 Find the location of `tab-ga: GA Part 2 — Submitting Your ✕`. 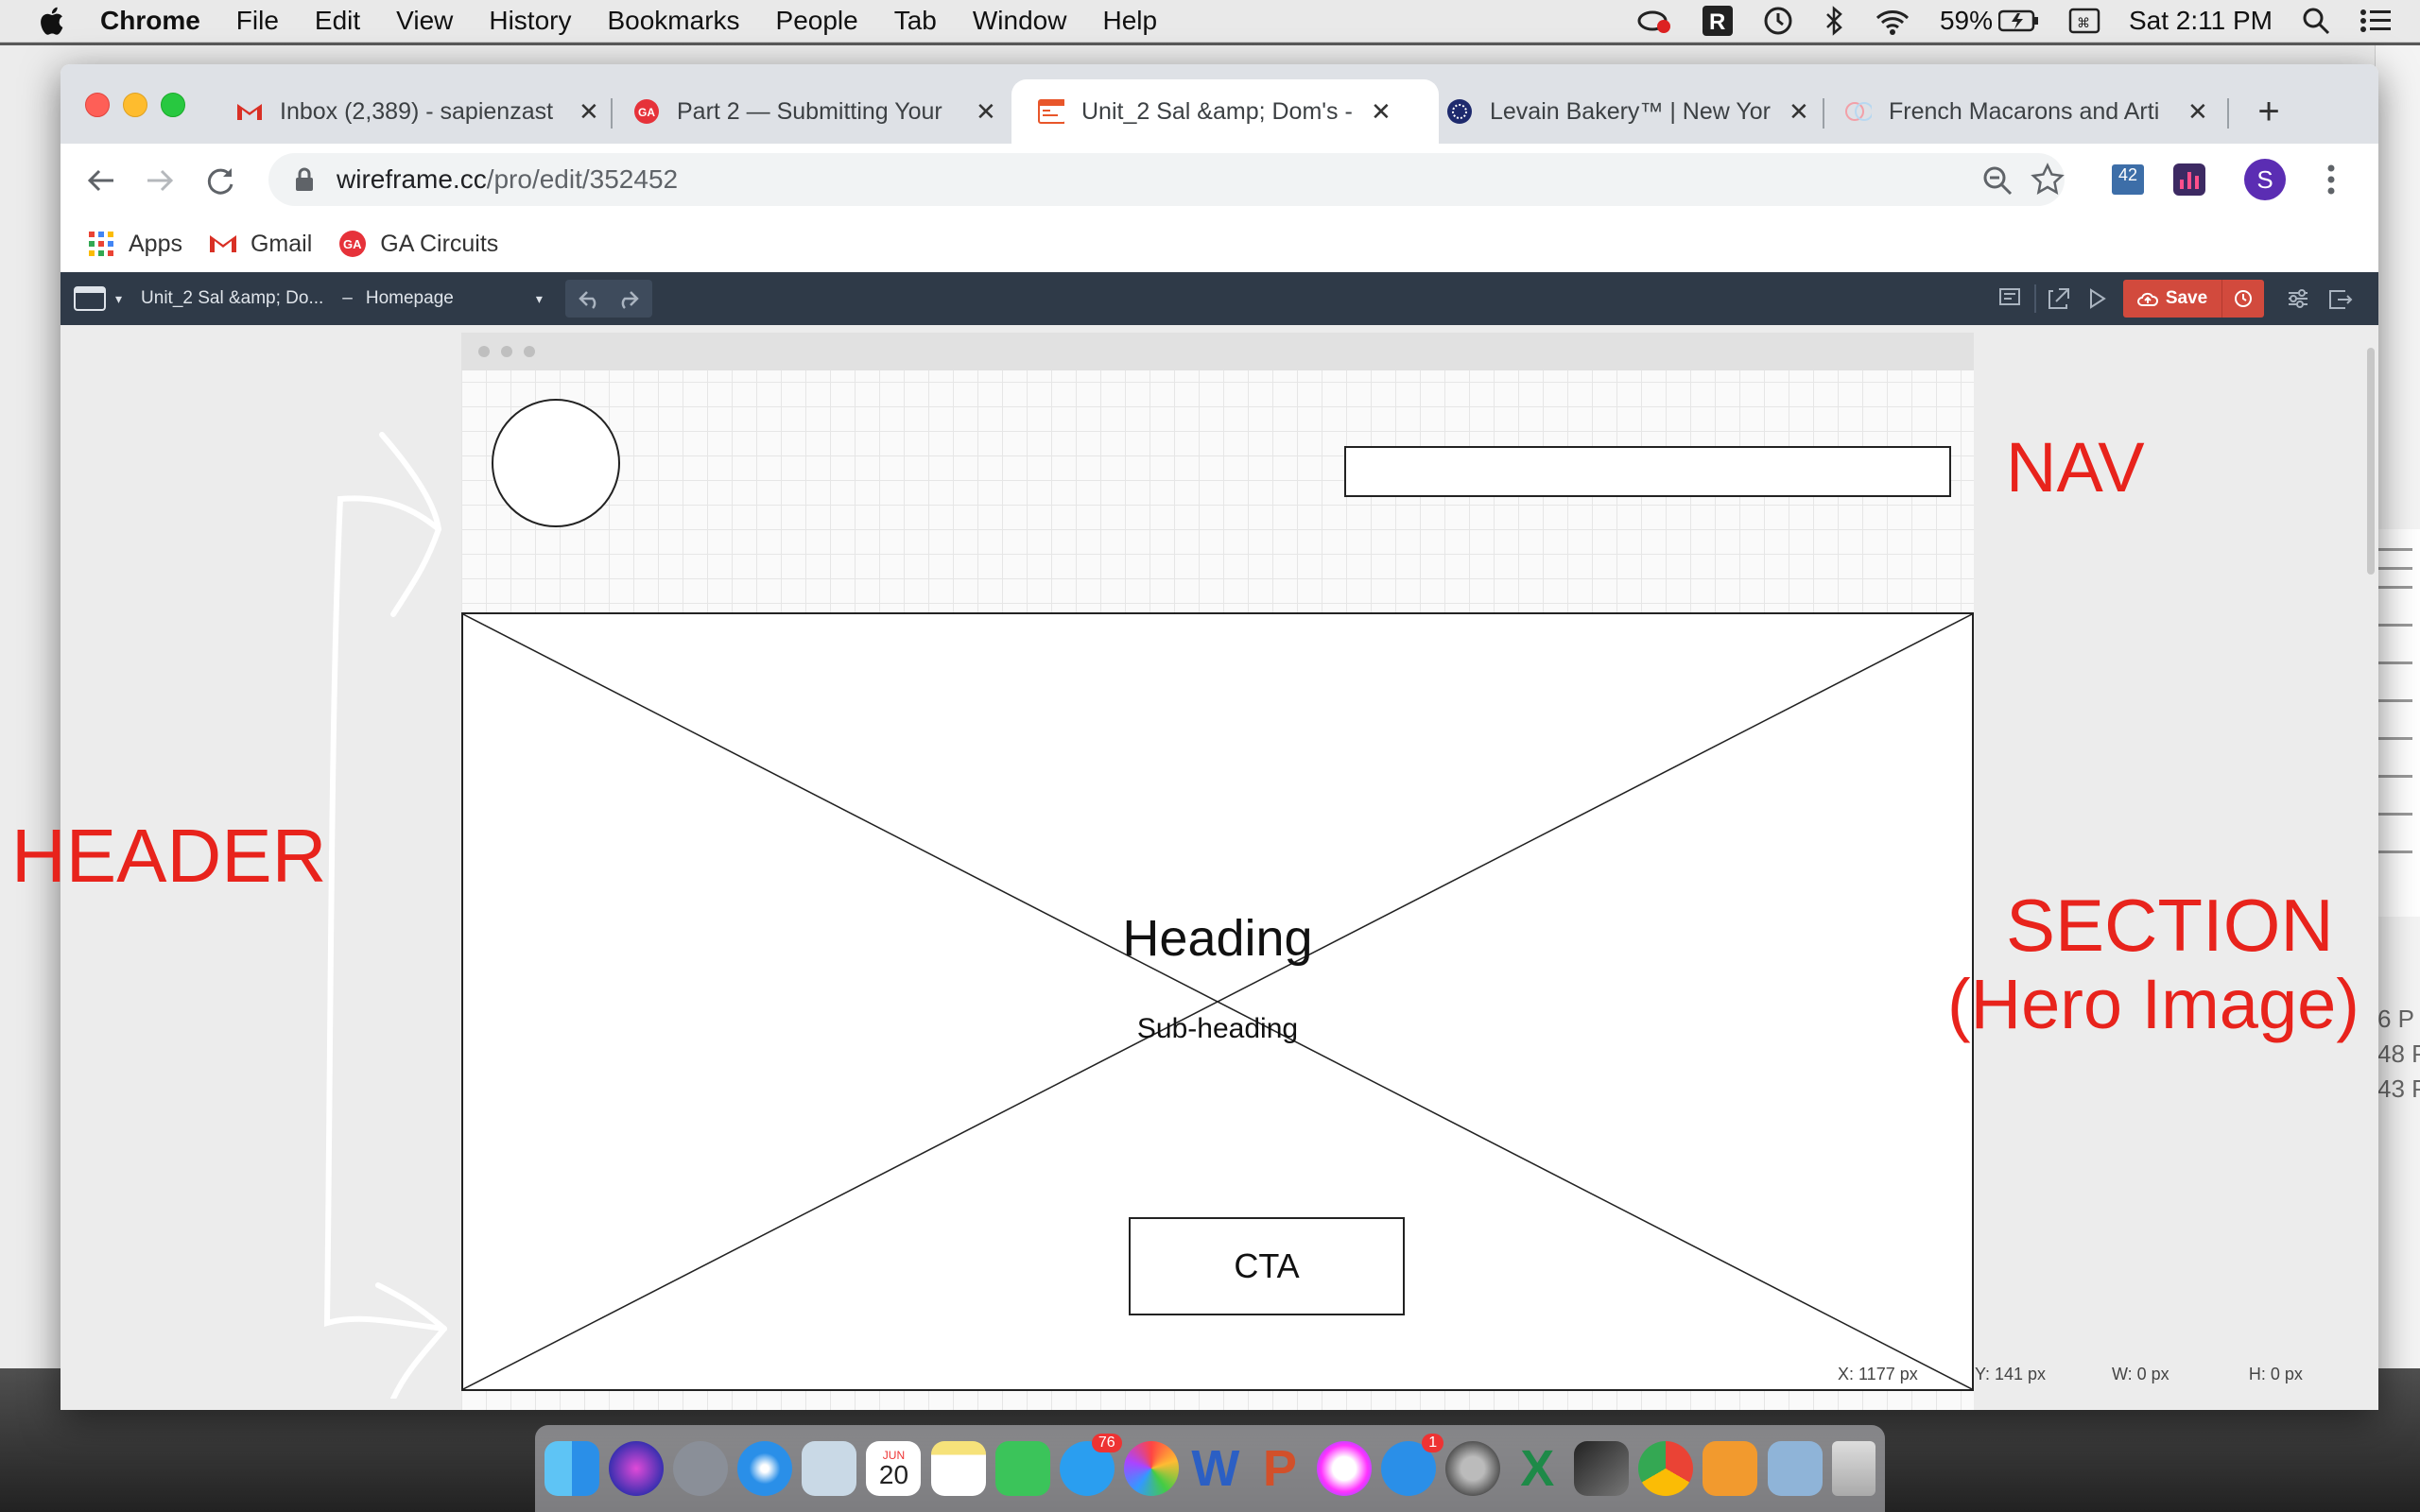

tab-ga: GA Part 2 — Submitting Your ✕ is located at coordinates (818, 111).